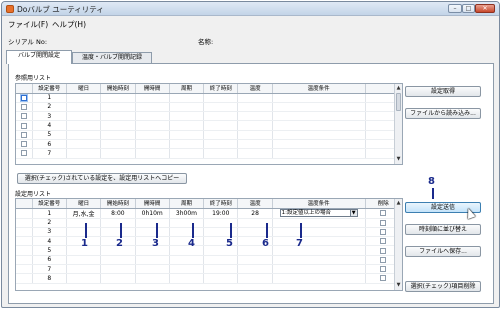 This screenshot has width=501, height=309. What do you see at coordinates (398, 124) in the screenshot?
I see `reference-list-scrollbar: ▲ ▼` at bounding box center [398, 124].